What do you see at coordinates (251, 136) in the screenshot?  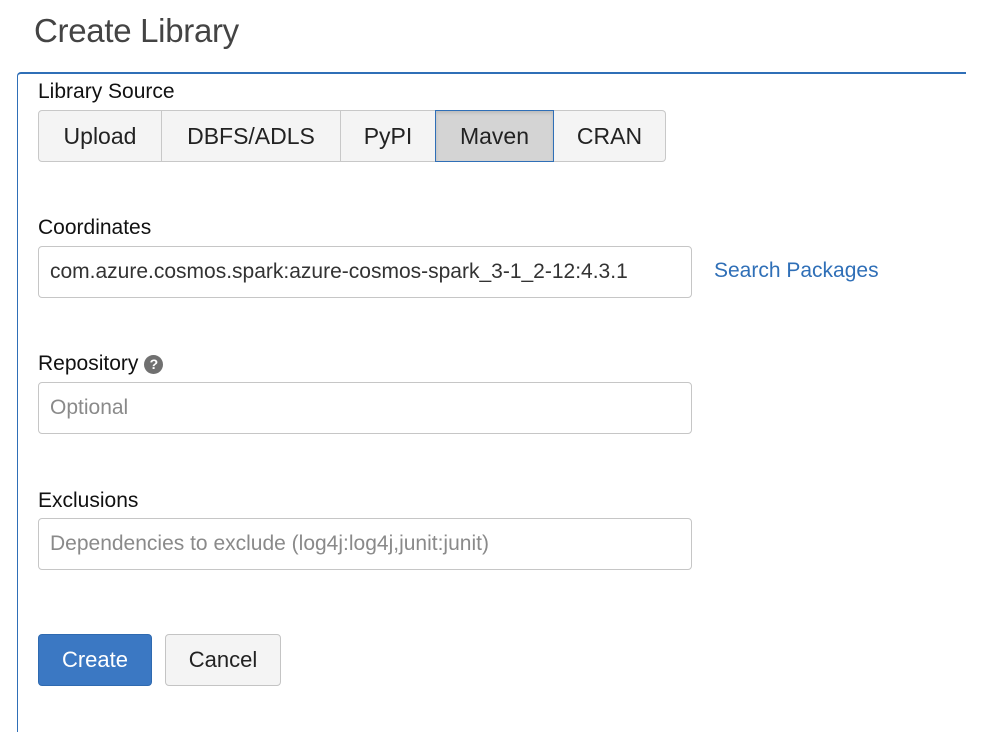 I see `tab-dbfs-adls: DBFS/ADLS` at bounding box center [251, 136].